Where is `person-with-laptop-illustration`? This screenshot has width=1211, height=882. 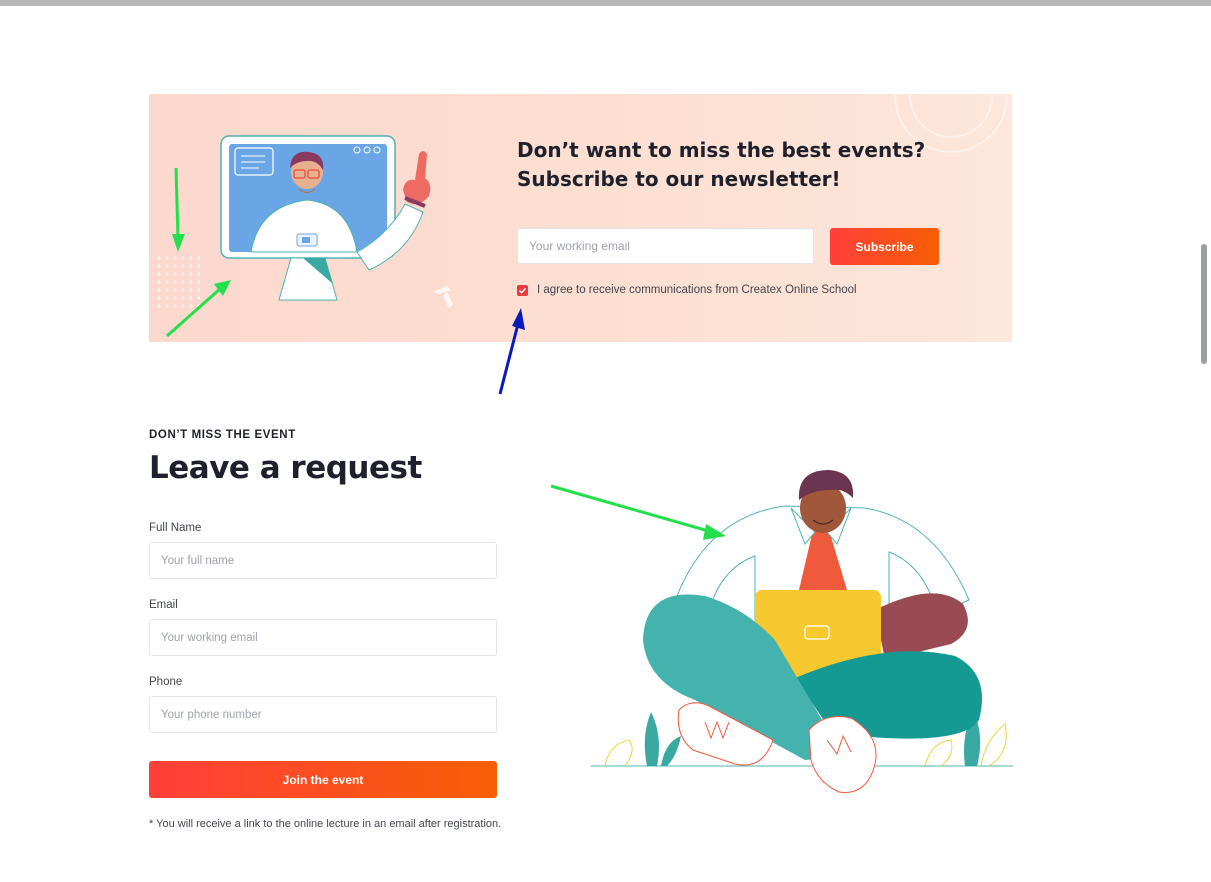
person-with-laptop-illustration is located at coordinates (802, 631).